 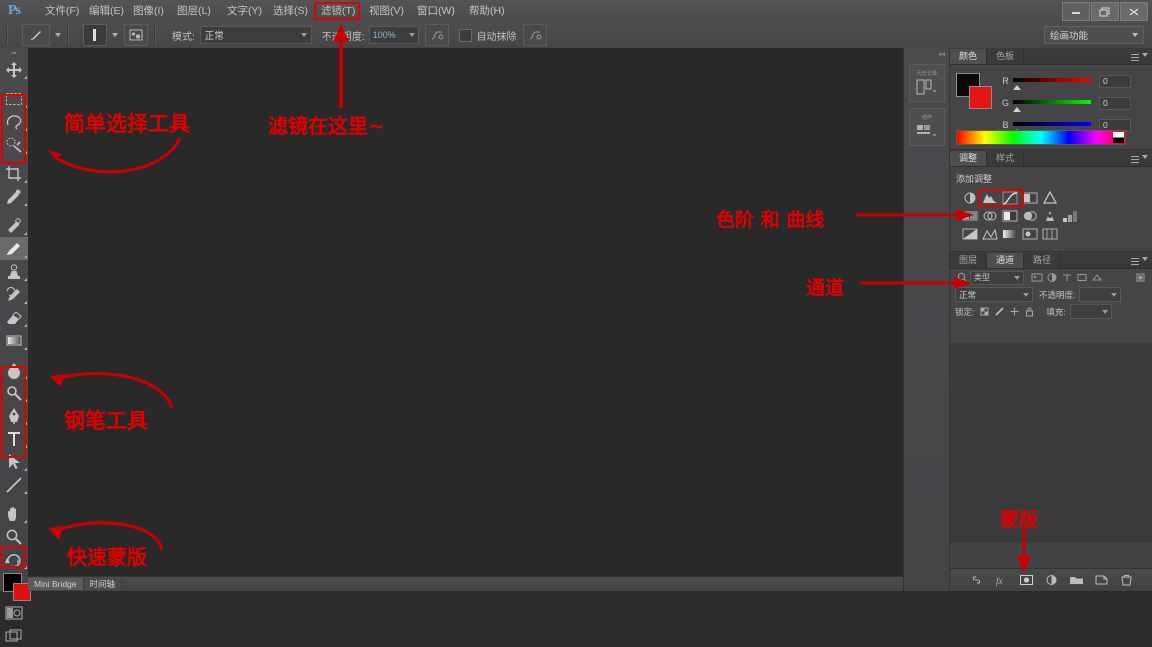 I want to click on slider-track-G, so click(x=1052, y=105).